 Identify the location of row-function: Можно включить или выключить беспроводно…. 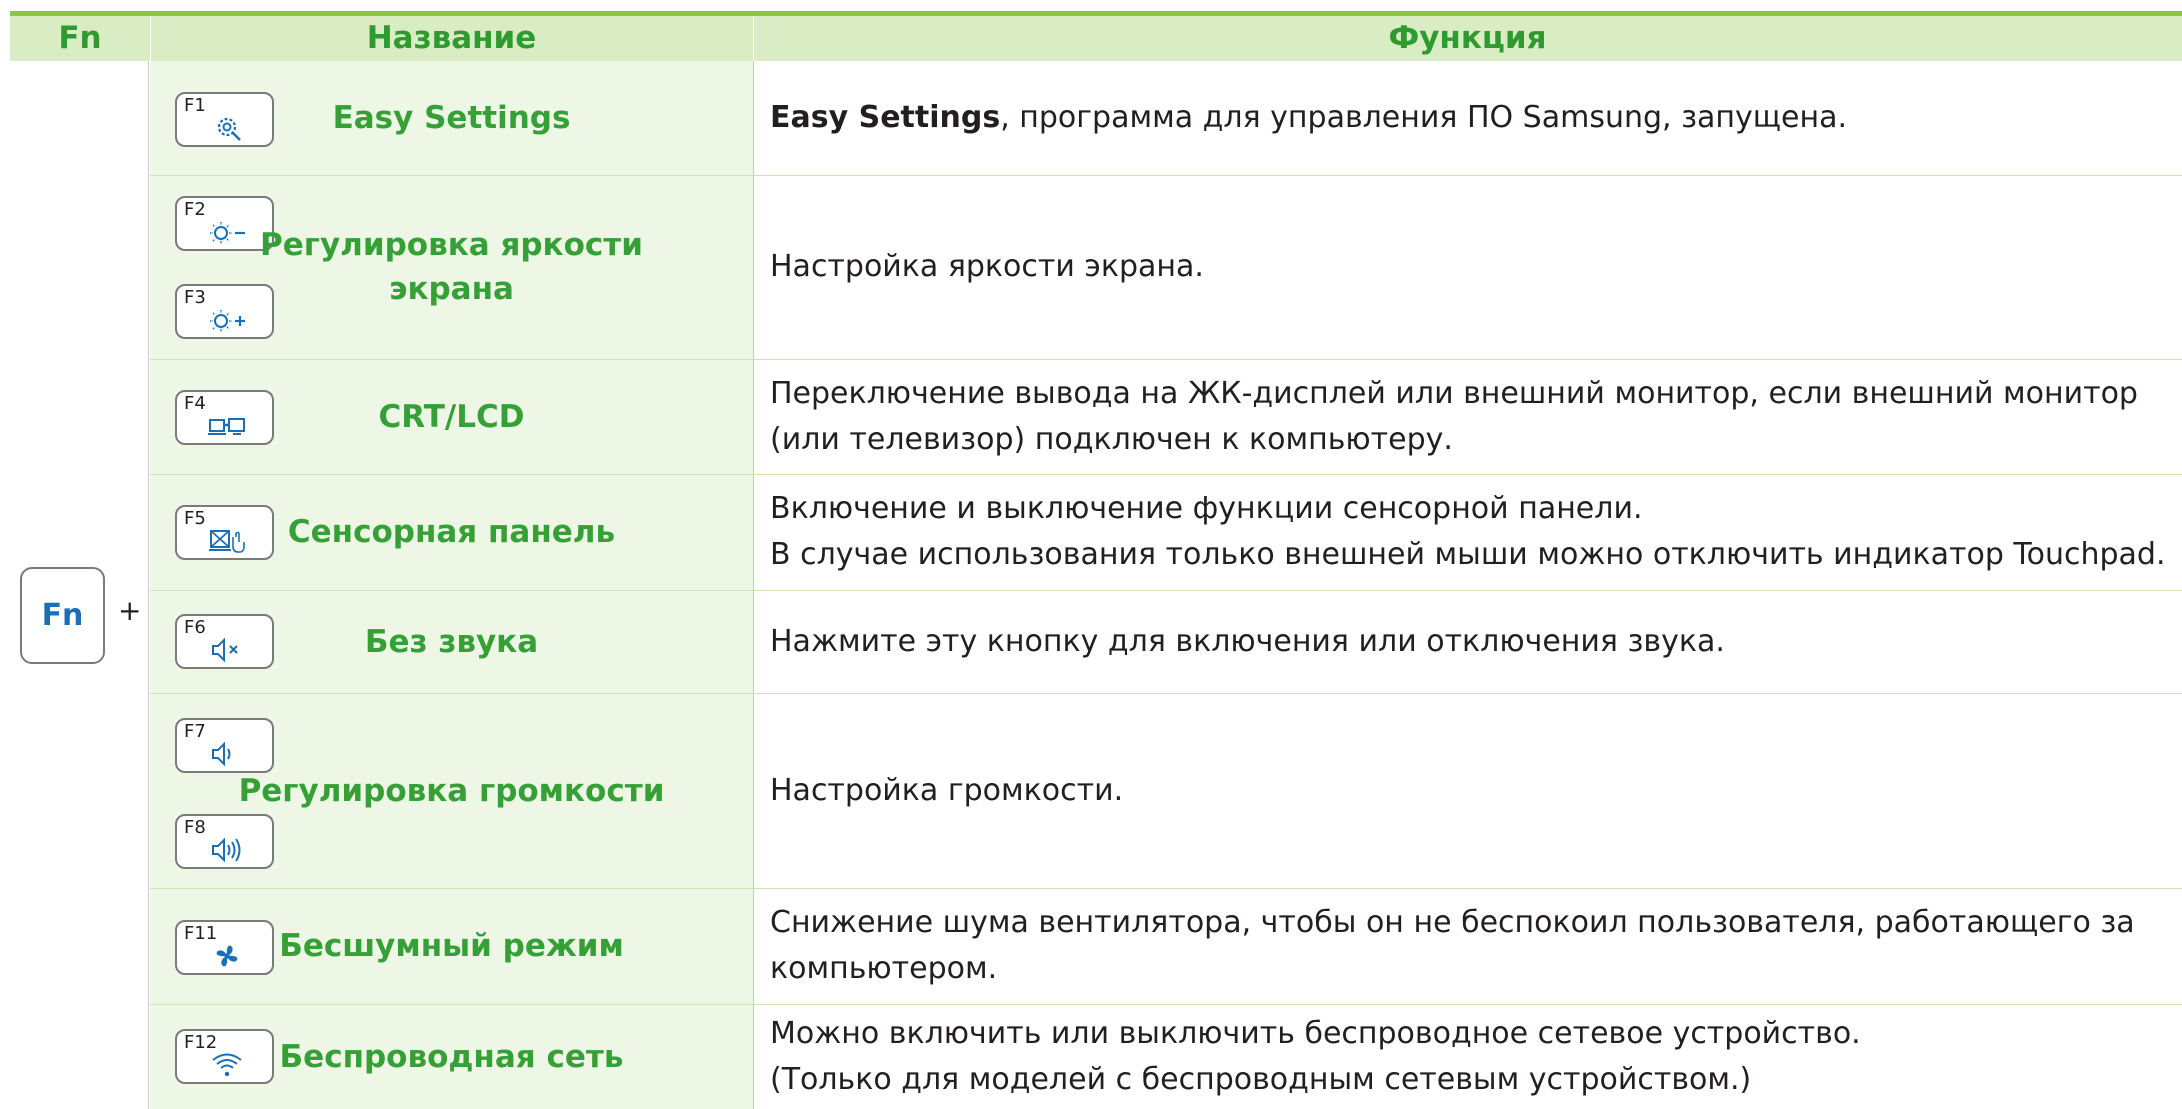
(1470, 1056).